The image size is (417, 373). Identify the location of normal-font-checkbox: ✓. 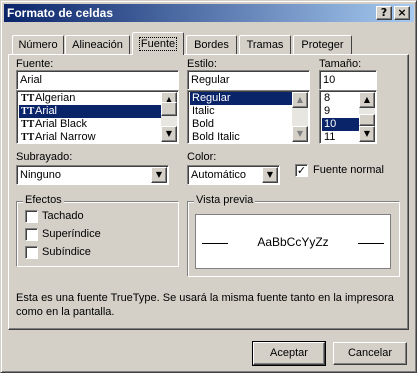
(301, 170).